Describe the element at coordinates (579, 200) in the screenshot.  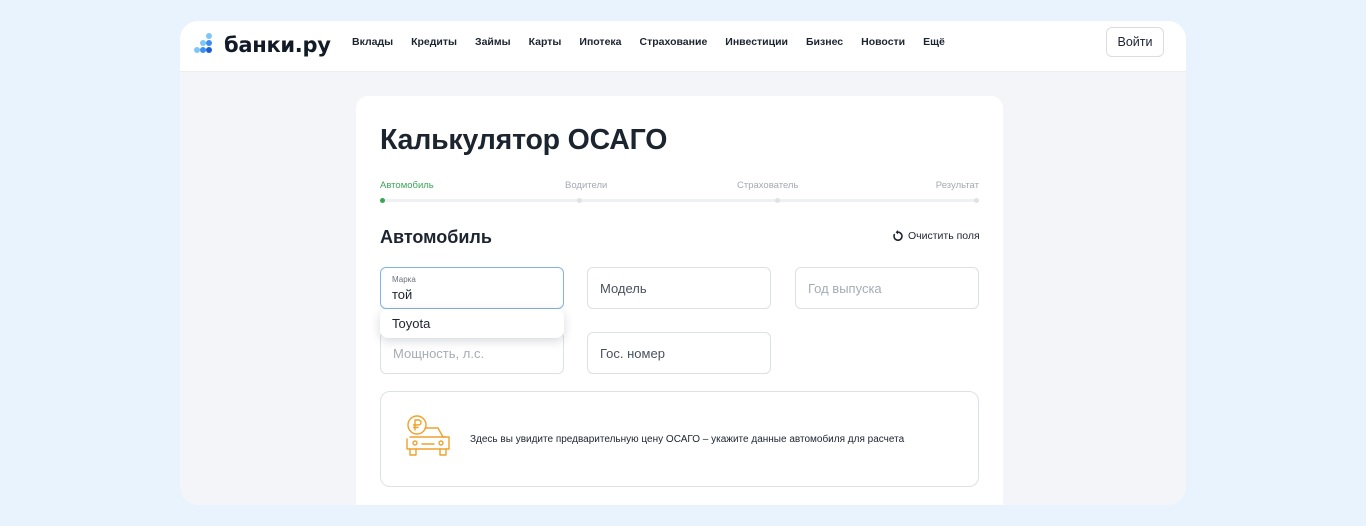
I see `step-dot-drivers` at that location.